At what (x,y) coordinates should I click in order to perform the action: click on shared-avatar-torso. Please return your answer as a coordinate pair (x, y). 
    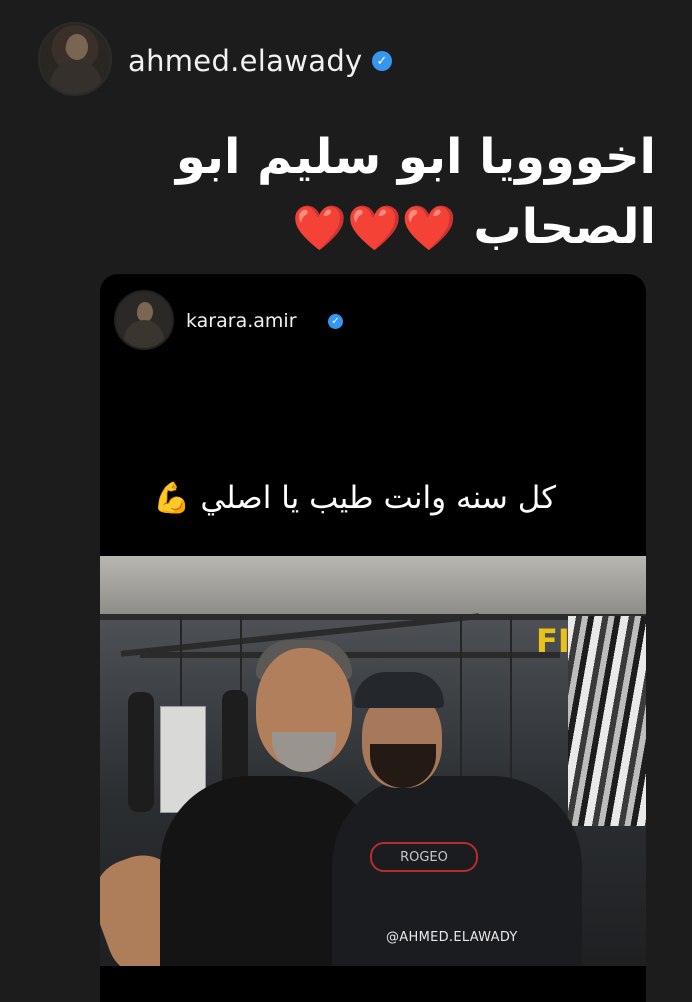
    Looking at the image, I should click on (144, 334).